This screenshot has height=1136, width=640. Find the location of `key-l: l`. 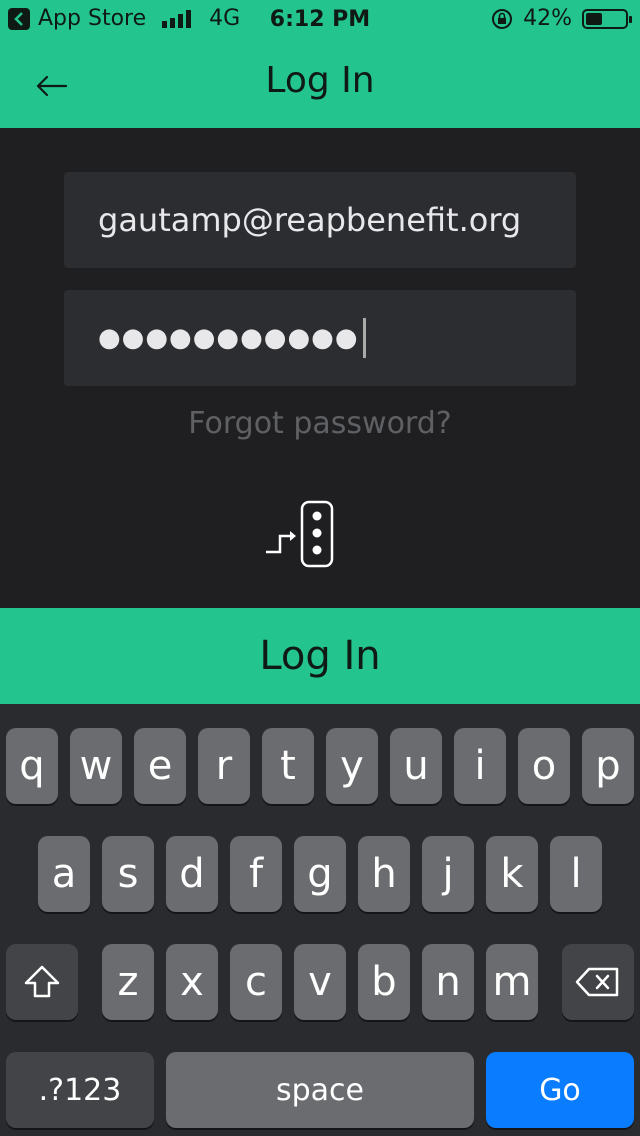

key-l: l is located at coordinates (576, 874).